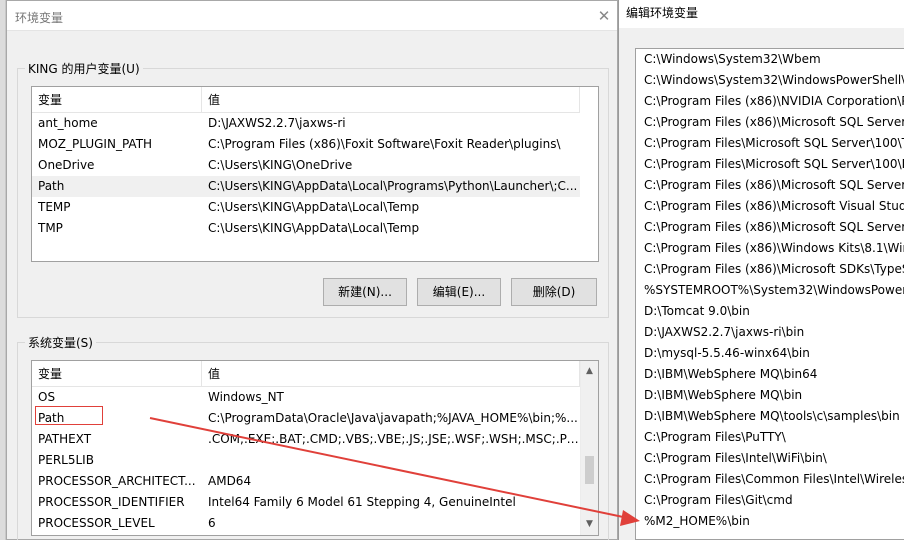  Describe the element at coordinates (51, 186) in the screenshot. I see `variable-name: Path` at that location.